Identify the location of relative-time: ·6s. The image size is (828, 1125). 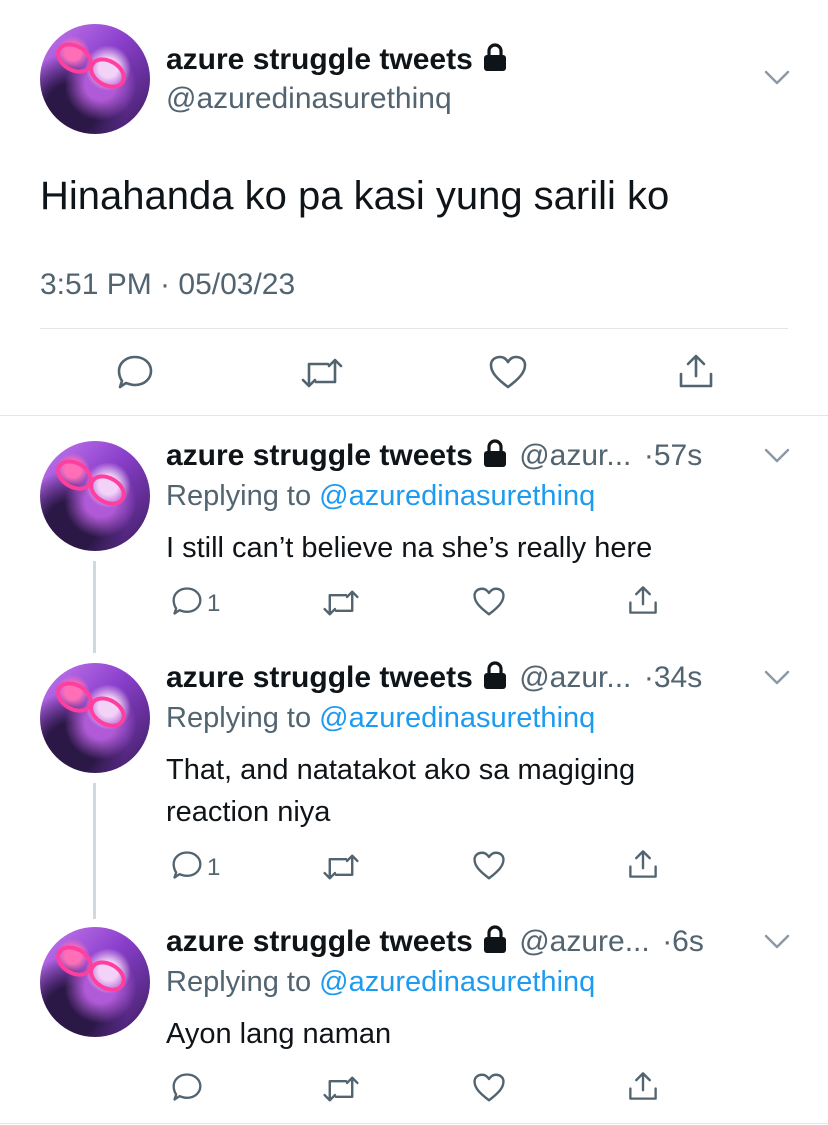
(683, 941).